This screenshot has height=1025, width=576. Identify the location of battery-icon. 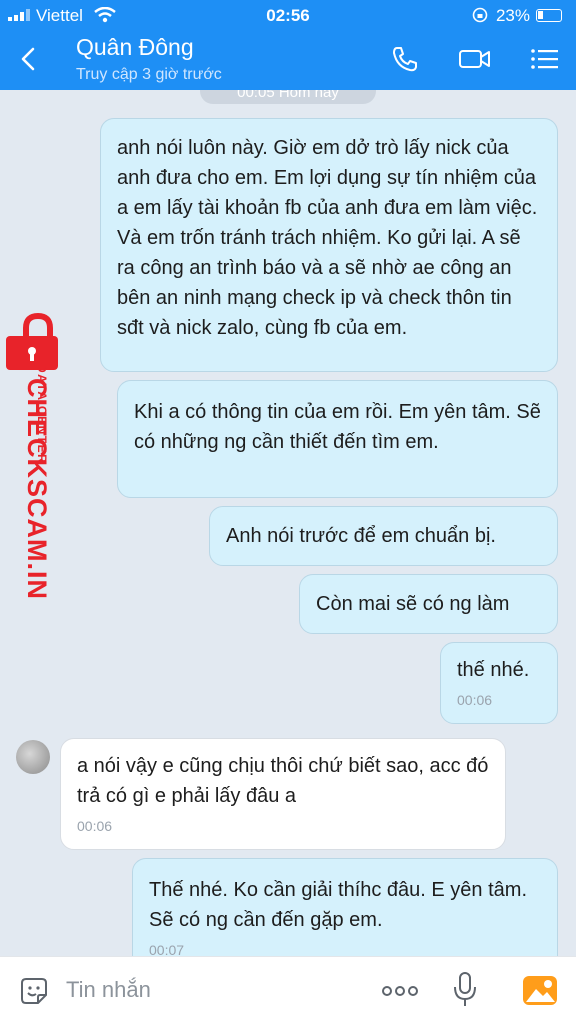
(549, 15).